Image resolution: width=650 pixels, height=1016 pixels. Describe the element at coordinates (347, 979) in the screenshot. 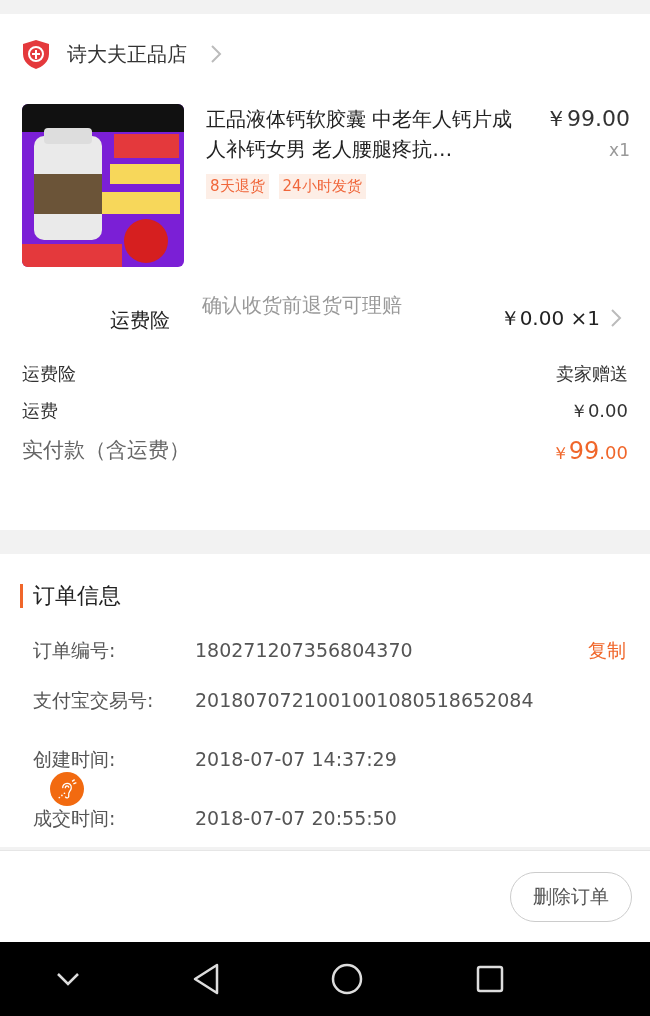

I see `home-icon` at that location.